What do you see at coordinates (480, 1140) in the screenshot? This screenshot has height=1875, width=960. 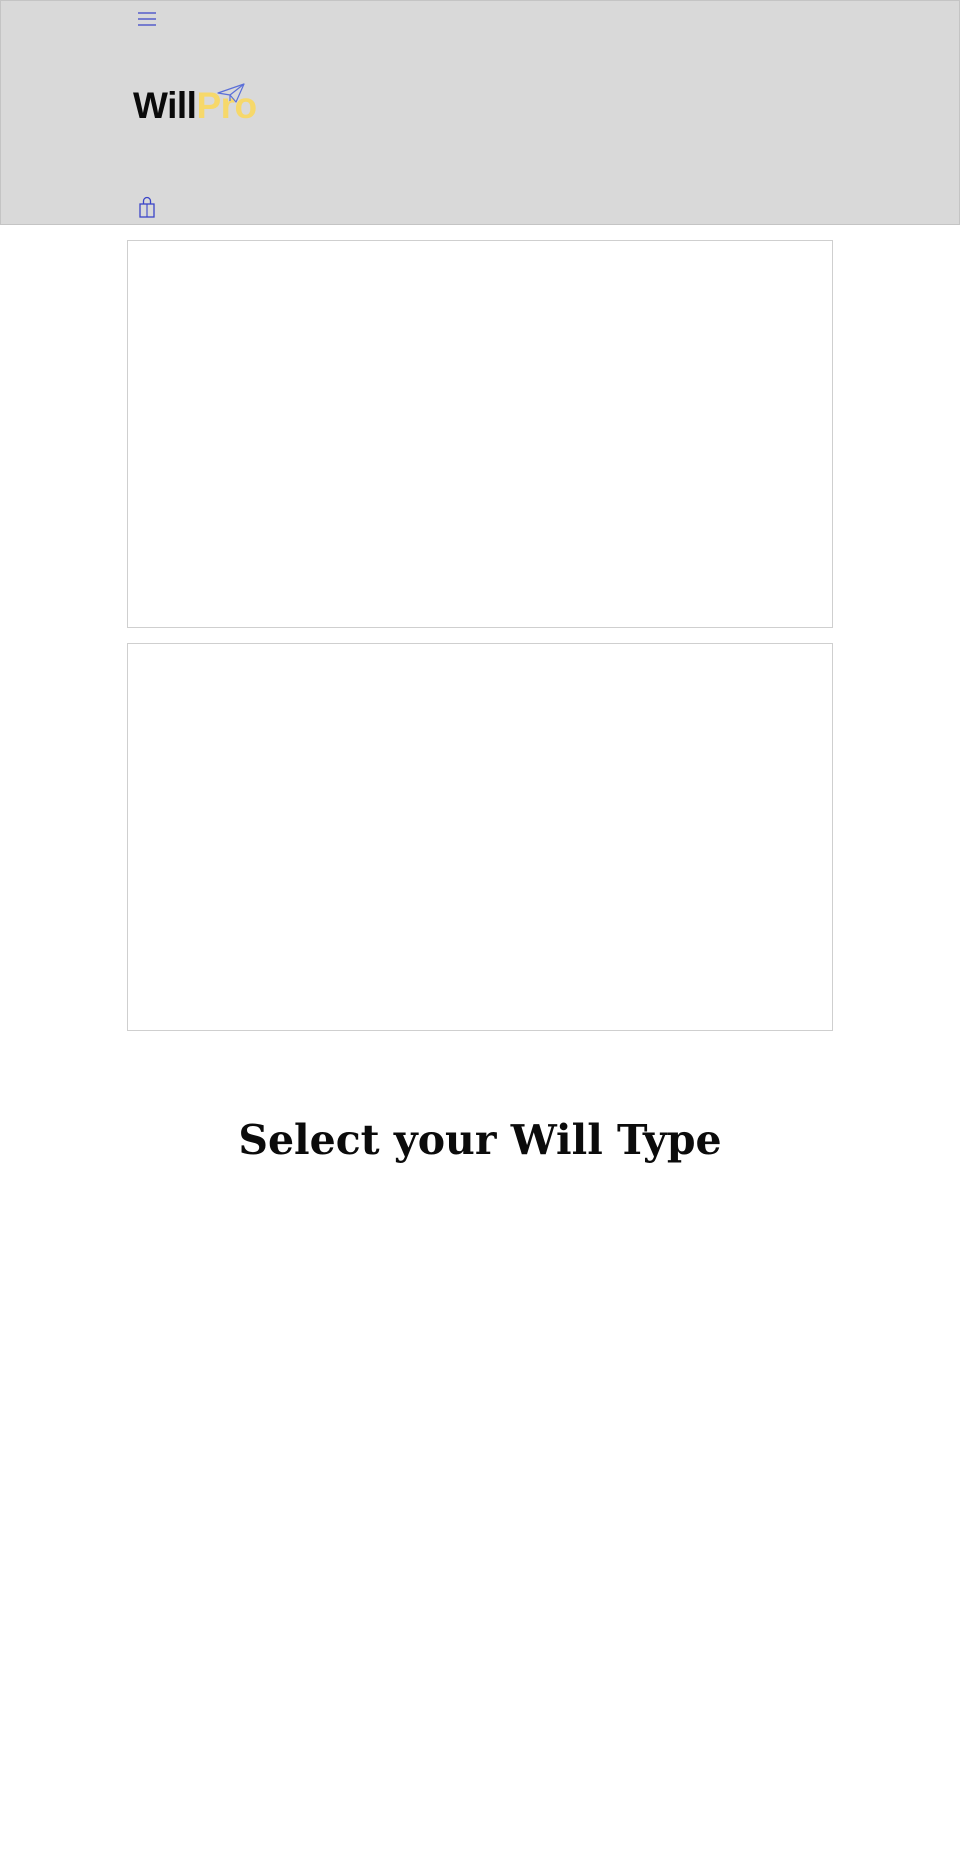 I see `section-title: Select your Will Type` at bounding box center [480, 1140].